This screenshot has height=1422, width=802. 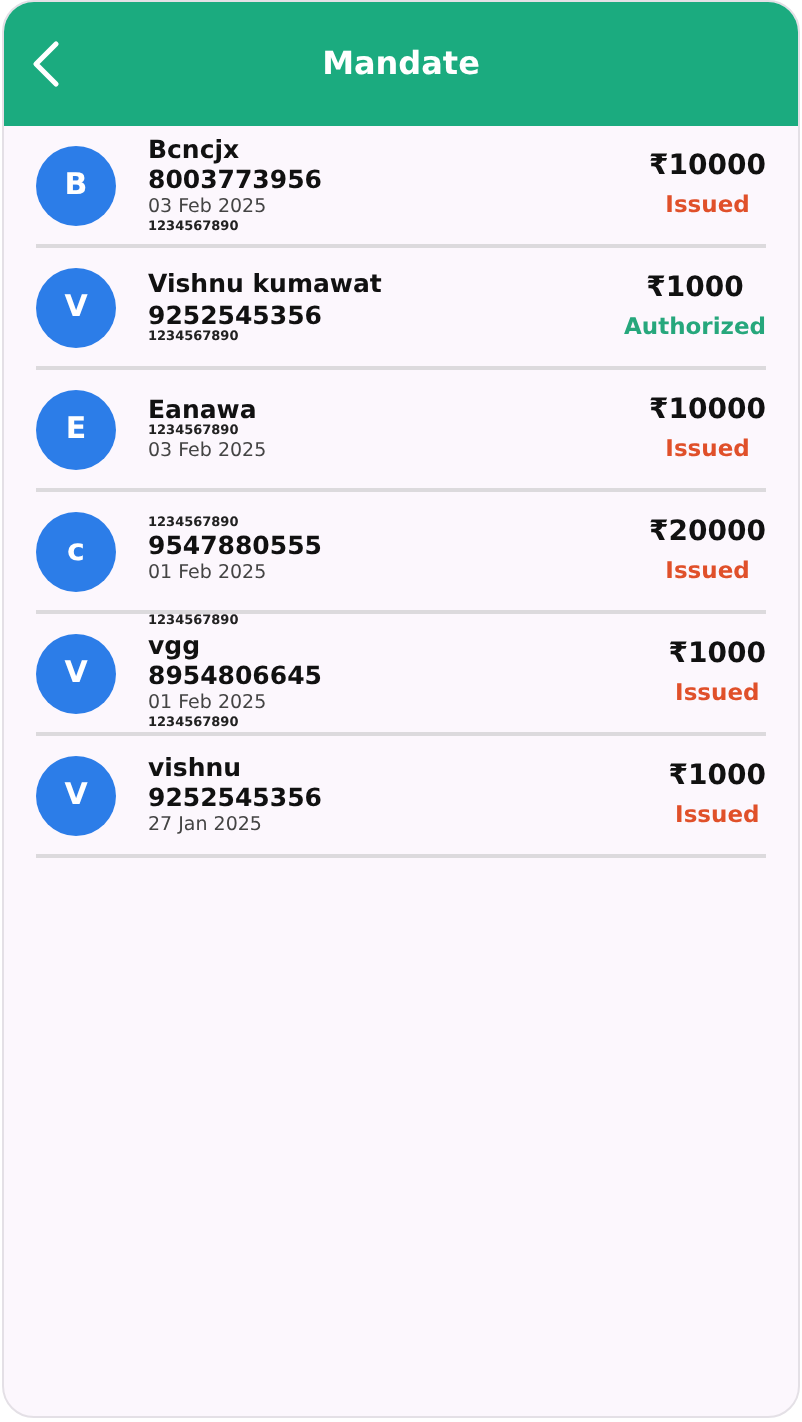 I want to click on customer-name: vishnu, so click(x=195, y=767).